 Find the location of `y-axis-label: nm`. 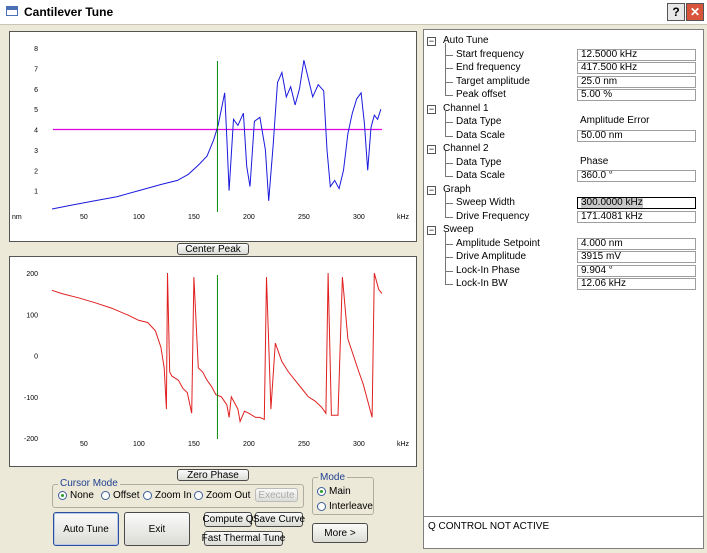

y-axis-label: nm is located at coordinates (17, 217).